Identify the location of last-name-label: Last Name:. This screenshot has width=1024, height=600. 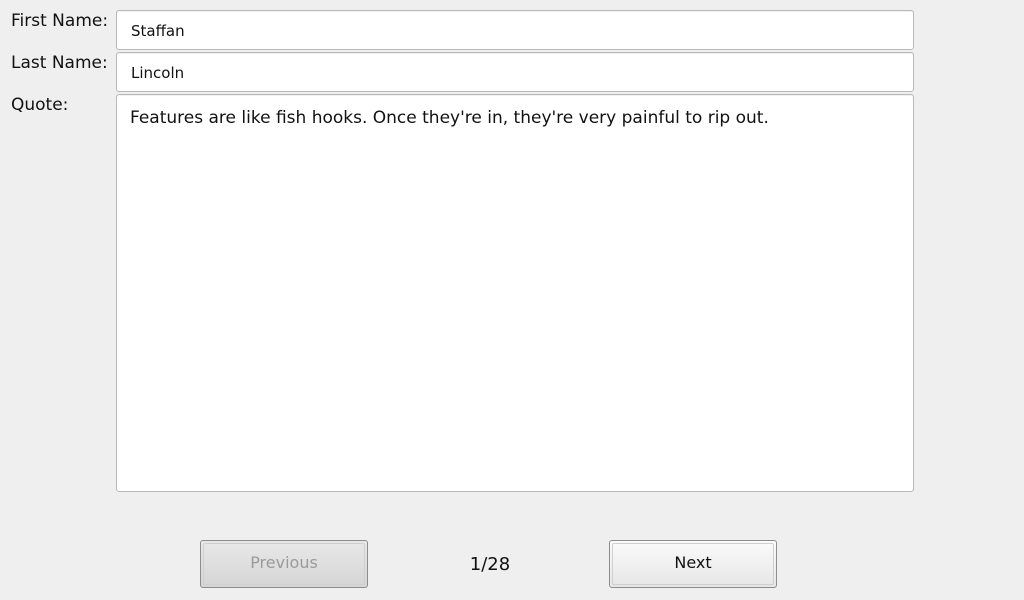
(59, 63).